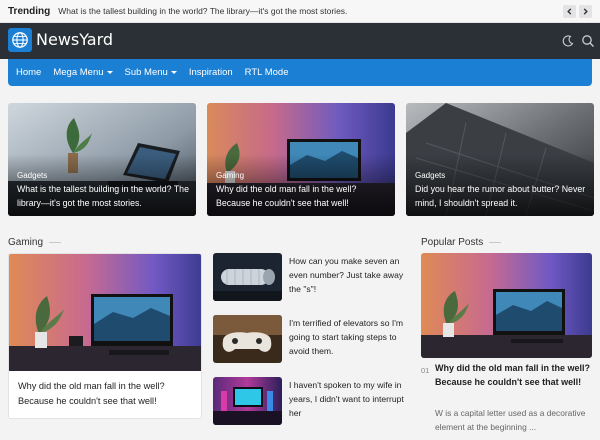 This screenshot has width=600, height=440. What do you see at coordinates (74, 39) in the screenshot?
I see `site-logo-text: NewsYard` at bounding box center [74, 39].